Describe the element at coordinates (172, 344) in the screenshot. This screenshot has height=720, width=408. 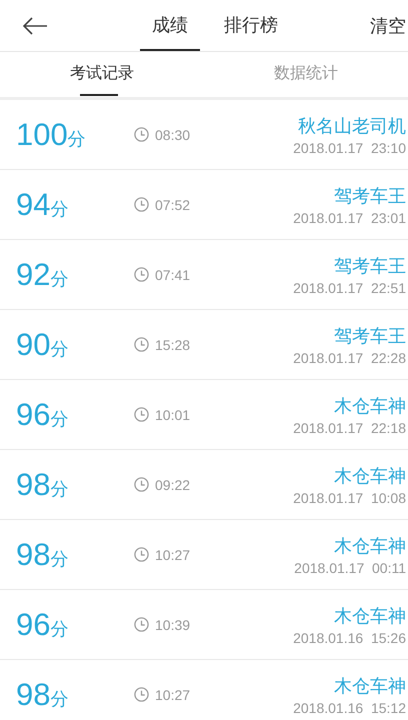
I see `duration-text: 15:28` at that location.